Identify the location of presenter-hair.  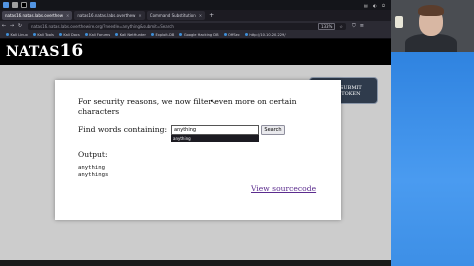
(431, 10).